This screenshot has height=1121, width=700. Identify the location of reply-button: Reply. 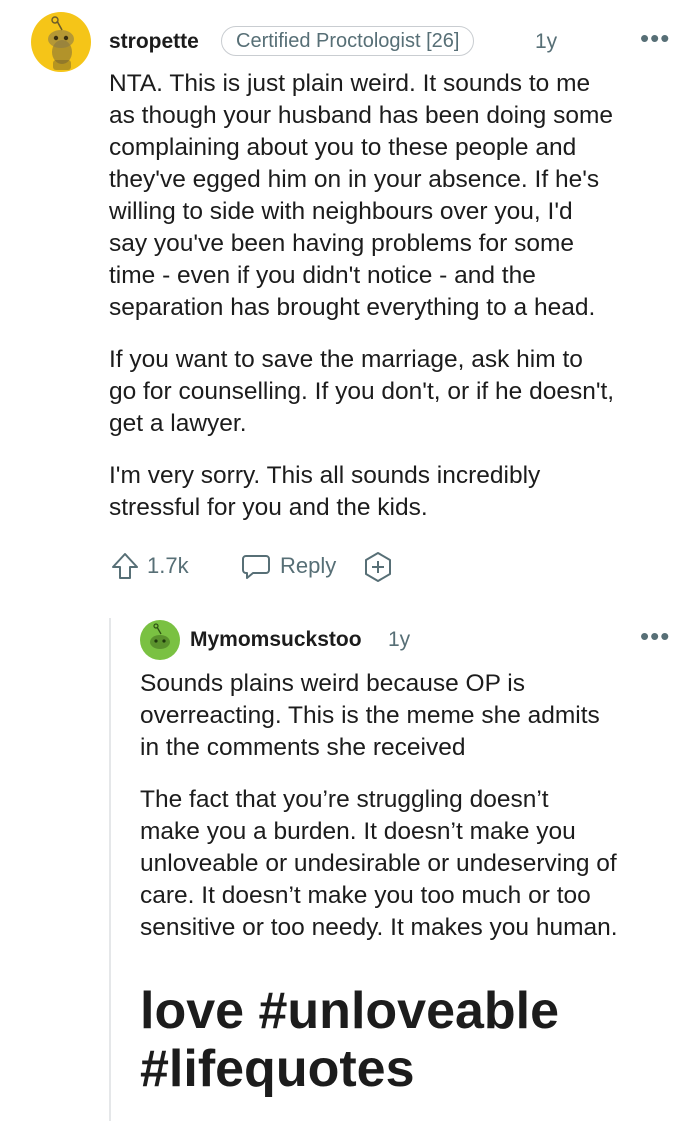
(288, 566).